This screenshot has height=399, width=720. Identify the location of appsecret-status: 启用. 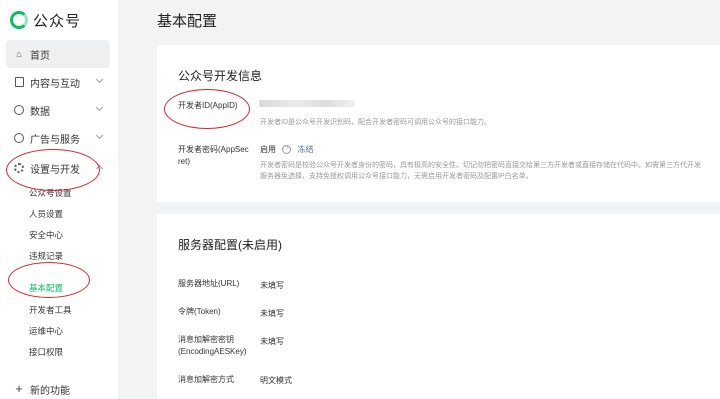
(268, 149).